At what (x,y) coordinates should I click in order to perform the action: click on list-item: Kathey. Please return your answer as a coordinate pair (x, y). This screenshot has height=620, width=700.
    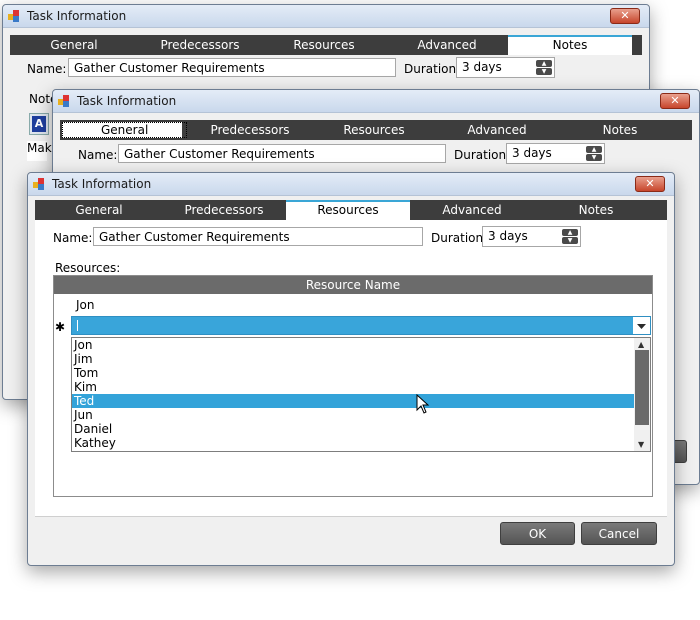
    Looking at the image, I should click on (361, 443).